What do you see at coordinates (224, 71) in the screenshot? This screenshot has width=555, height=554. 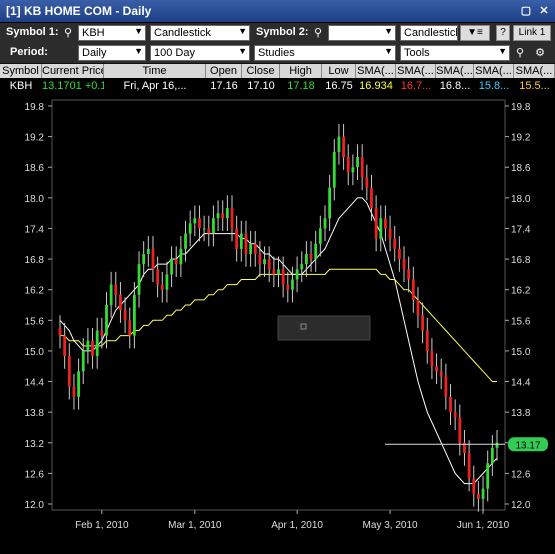 I see `quote-header-3: Open` at bounding box center [224, 71].